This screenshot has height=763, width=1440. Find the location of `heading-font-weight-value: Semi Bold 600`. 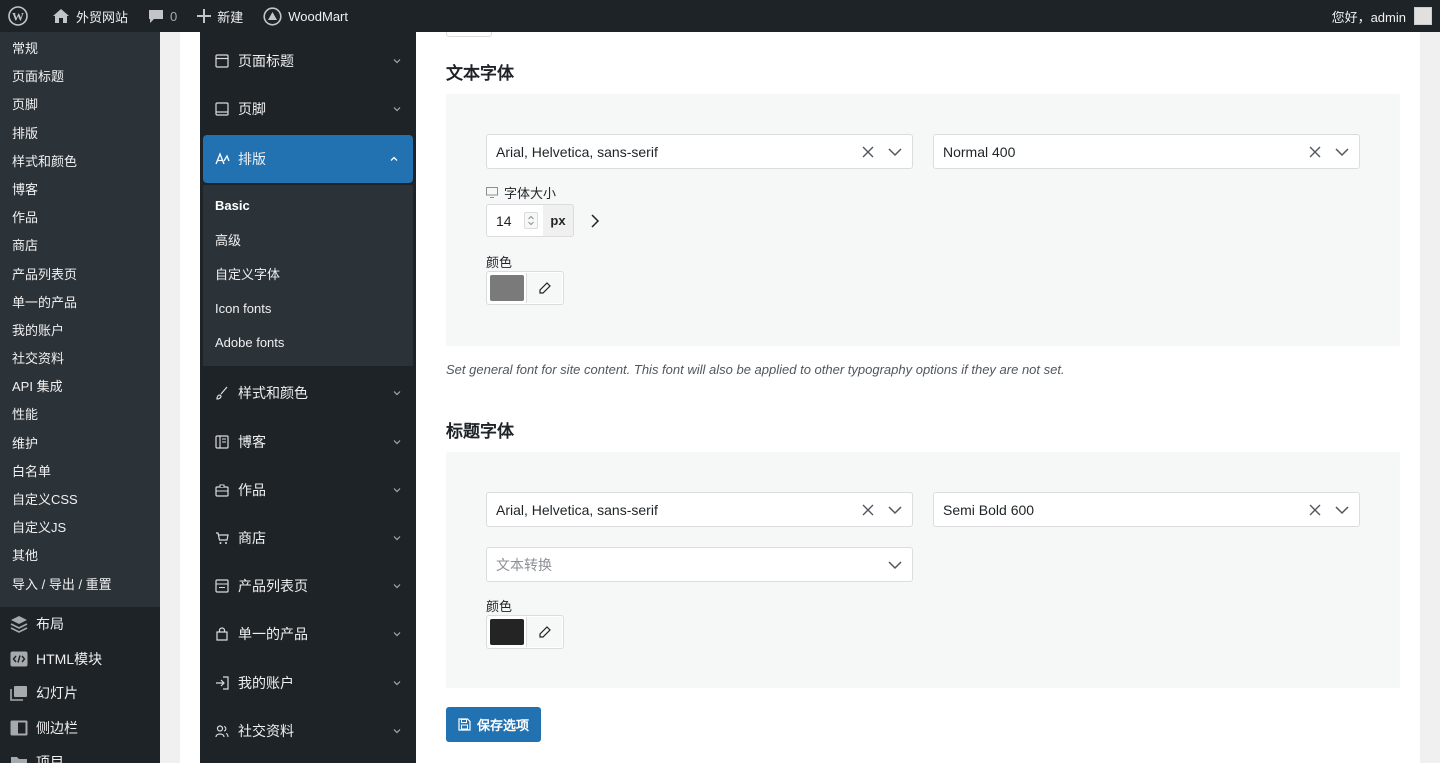

heading-font-weight-value: Semi Bold 600 is located at coordinates (989, 509).